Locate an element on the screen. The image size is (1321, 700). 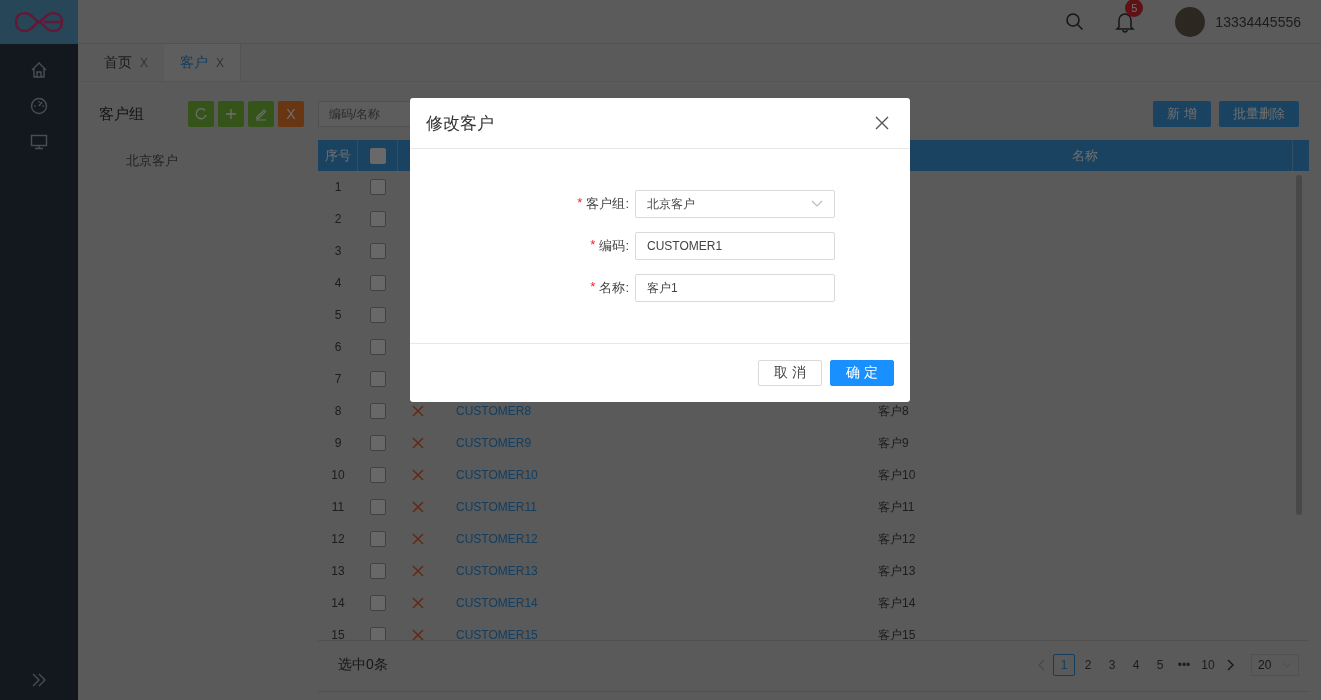
table-cell: 客户13 is located at coordinates (897, 571).